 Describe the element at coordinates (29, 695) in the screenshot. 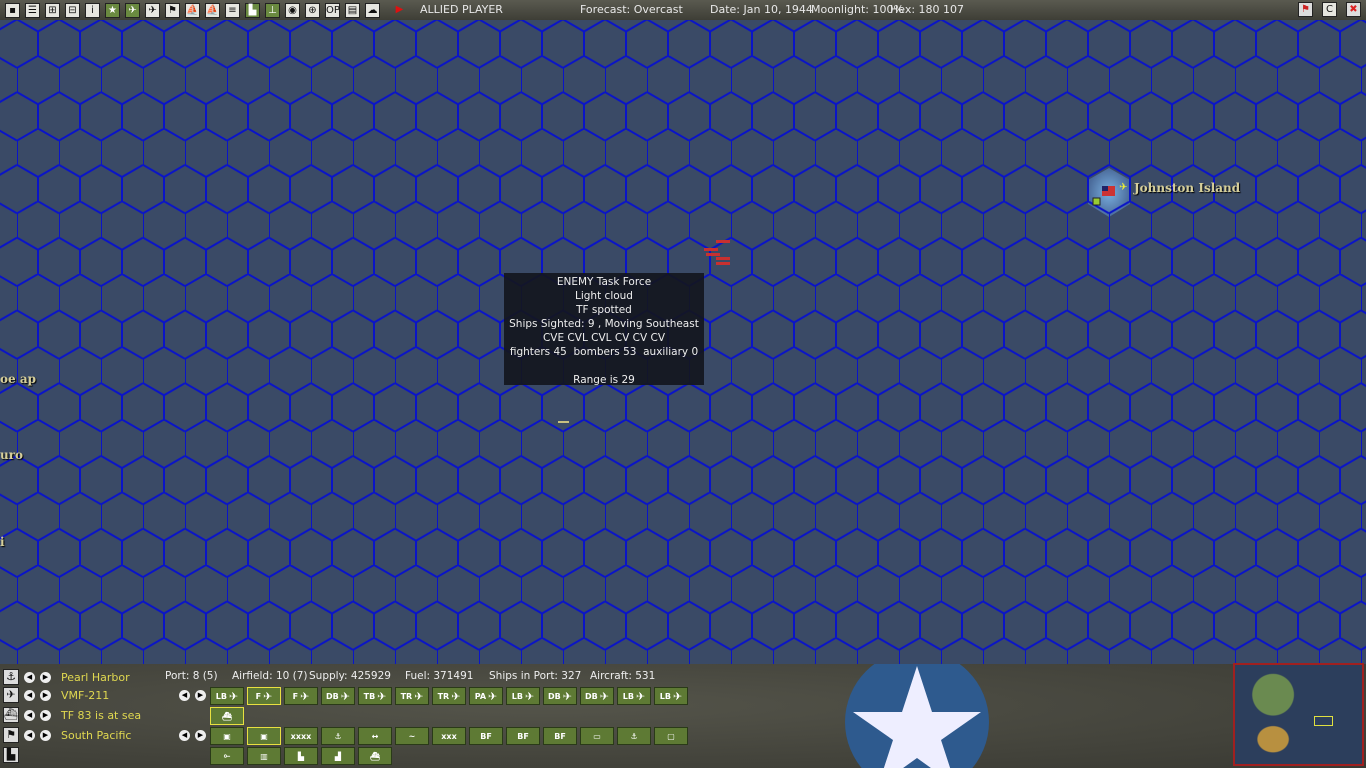

I see `prev-air-button: ◀` at that location.